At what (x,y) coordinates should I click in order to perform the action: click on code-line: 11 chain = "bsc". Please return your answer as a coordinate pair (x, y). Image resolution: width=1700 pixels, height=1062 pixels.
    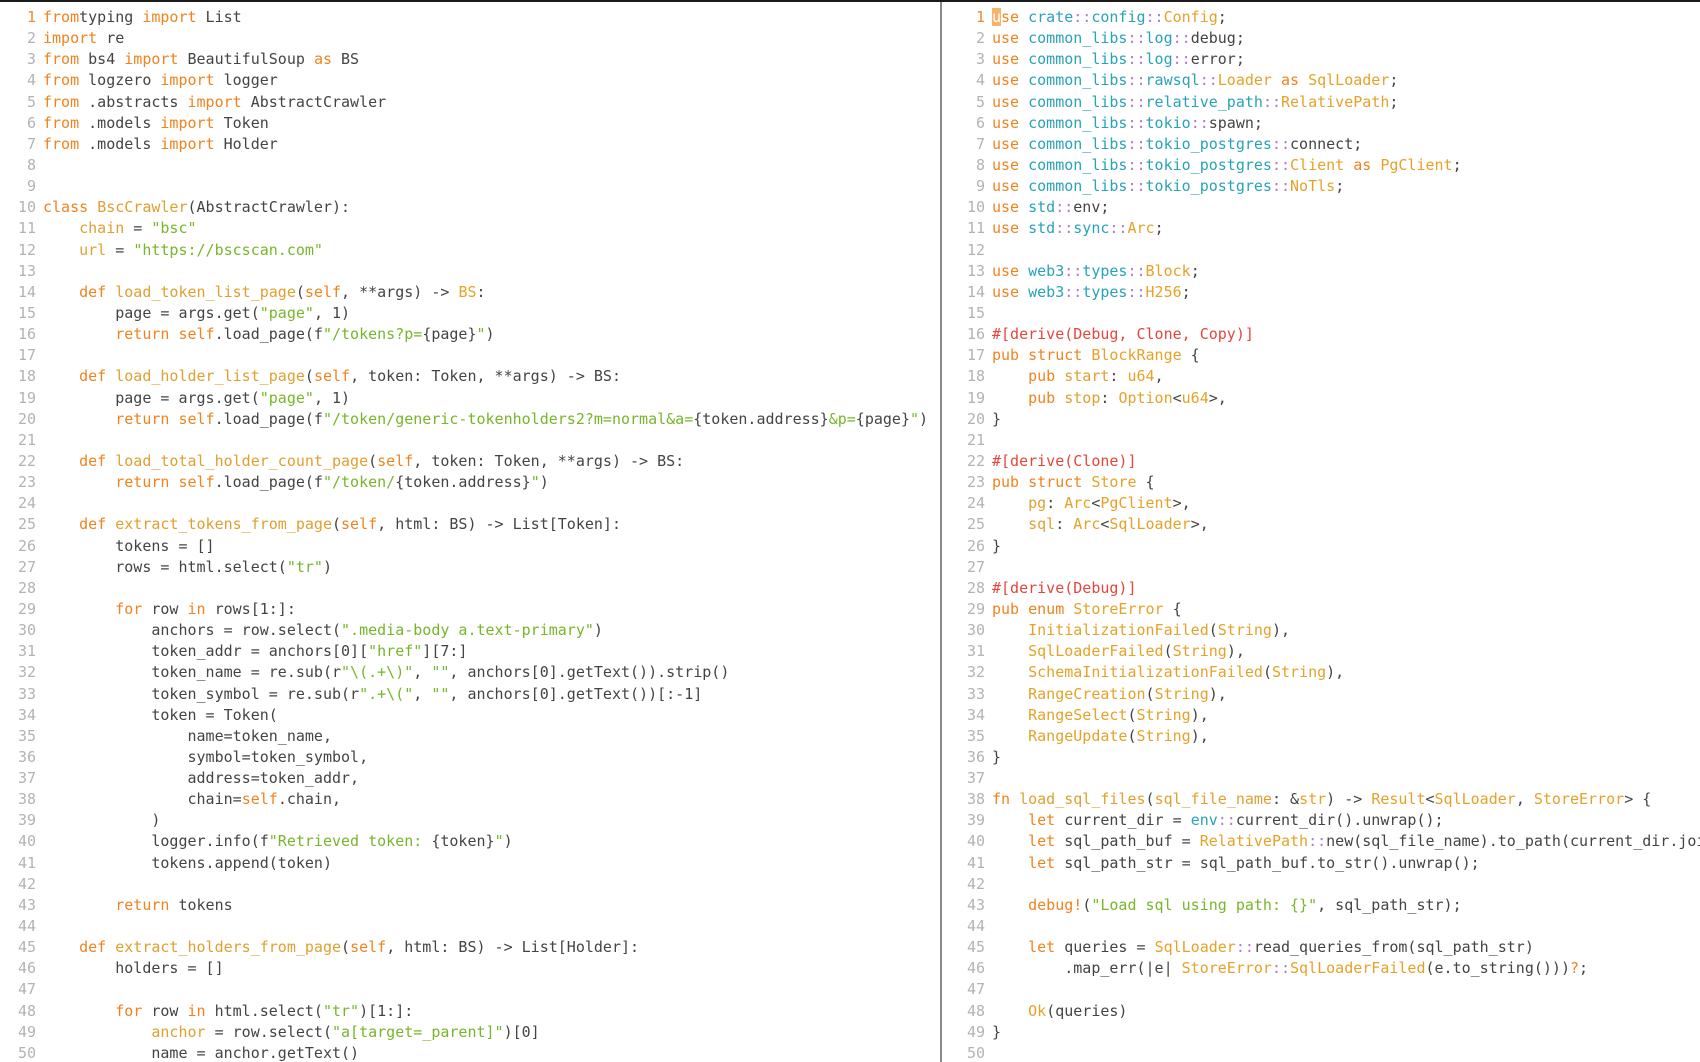
    Looking at the image, I should click on (470, 228).